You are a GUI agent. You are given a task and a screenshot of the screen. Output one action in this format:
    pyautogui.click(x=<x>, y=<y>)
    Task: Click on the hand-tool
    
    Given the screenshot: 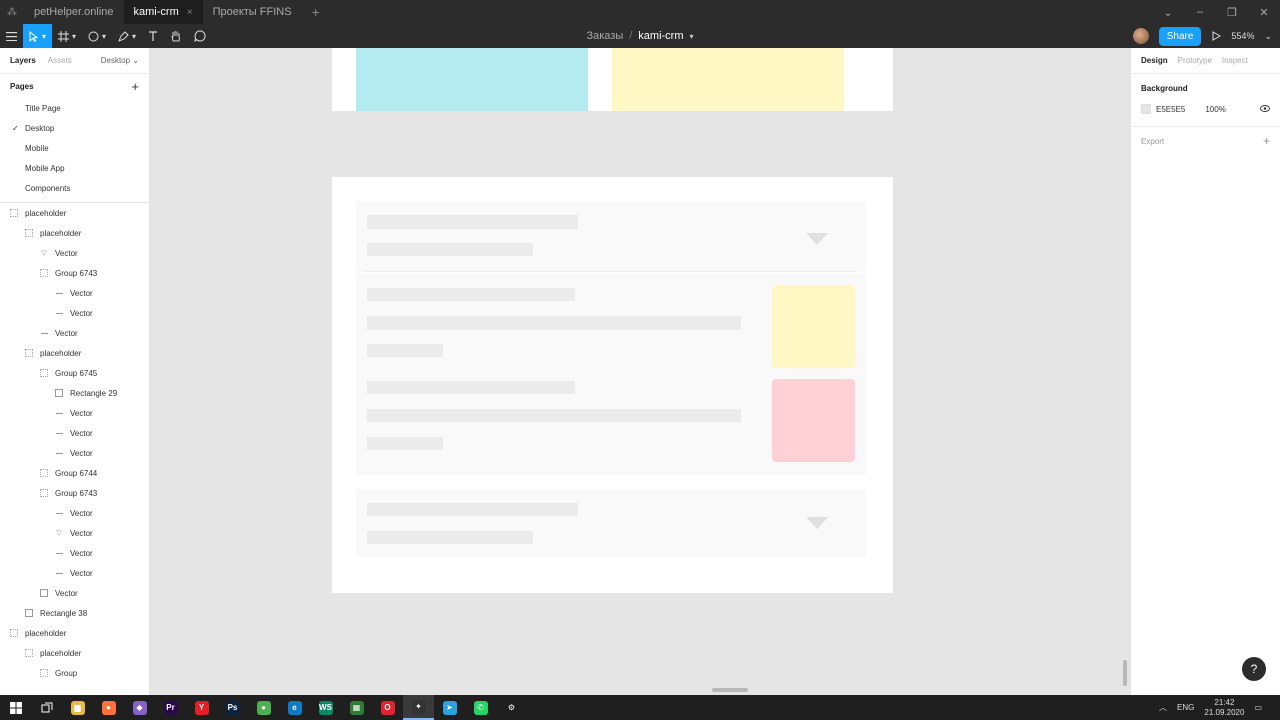 What is the action you would take?
    pyautogui.click(x=176, y=36)
    